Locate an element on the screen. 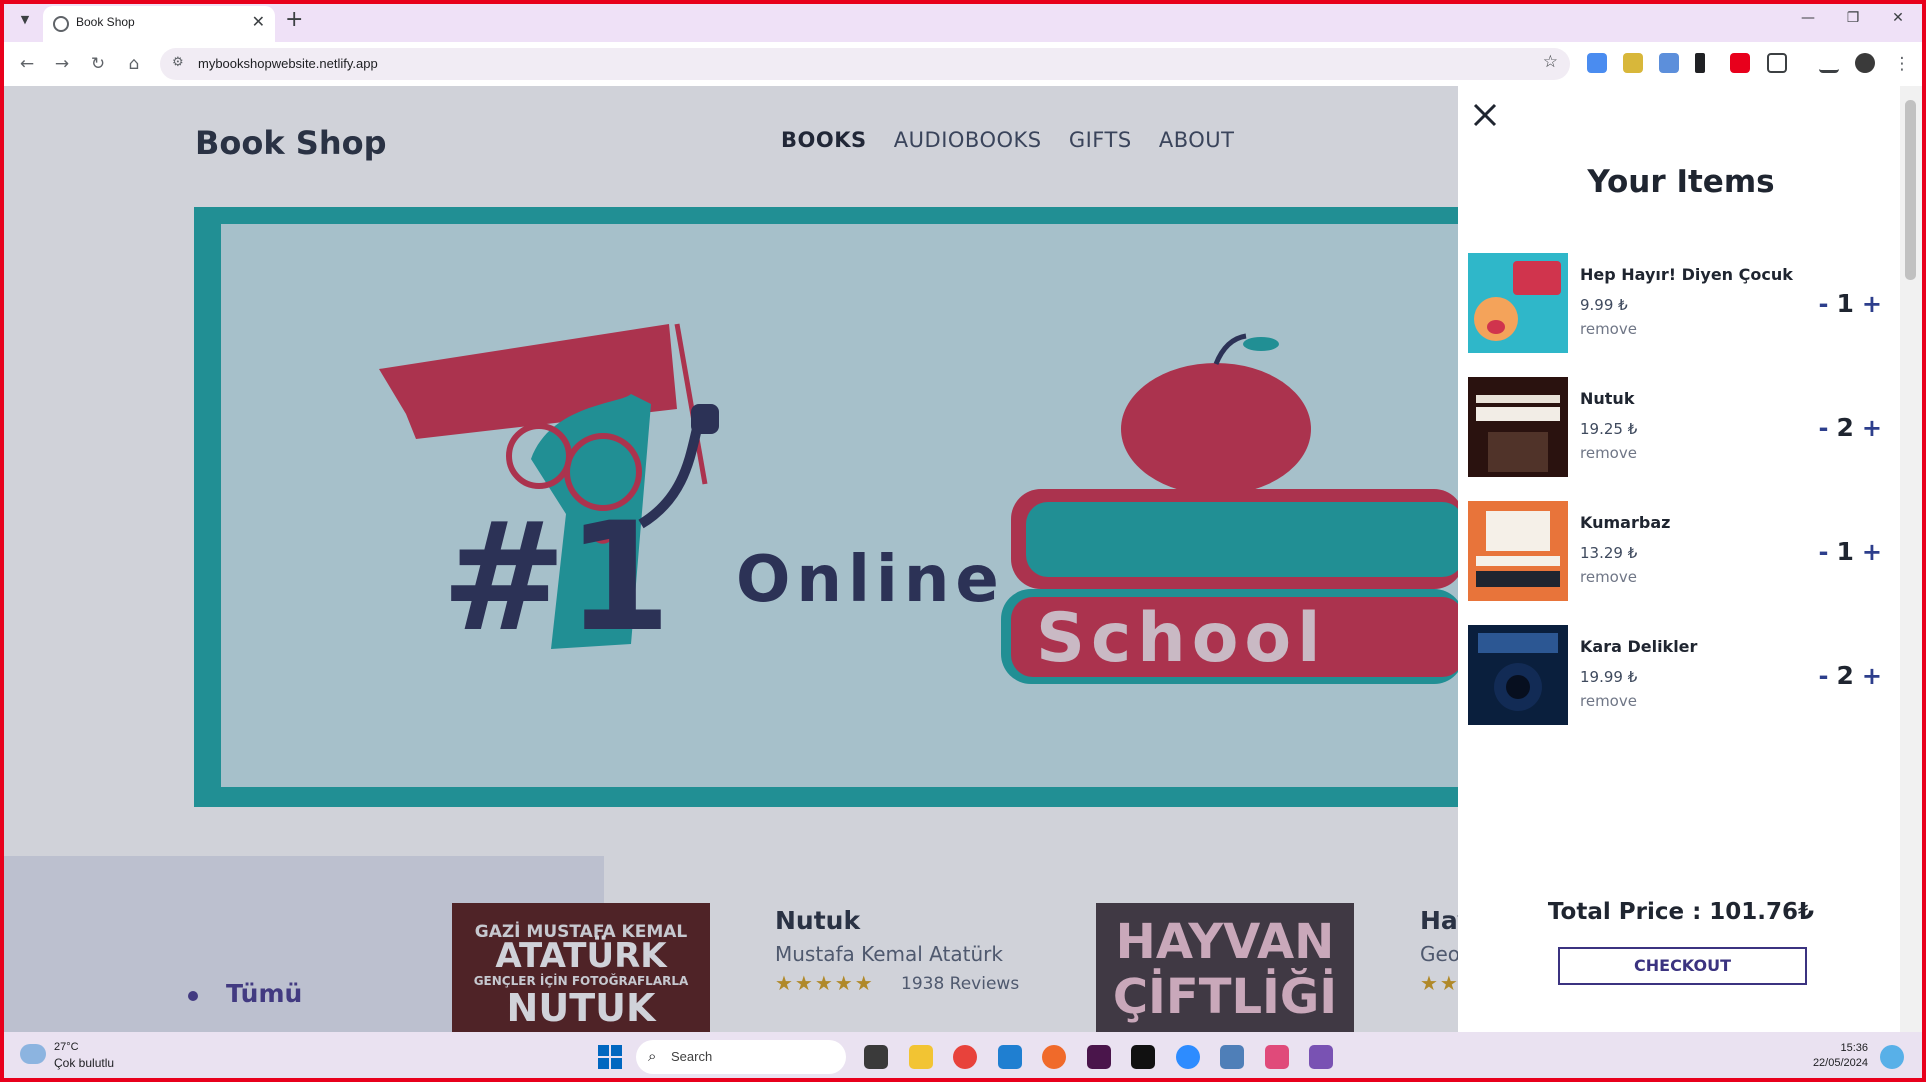 This screenshot has height=1082, width=1926. taskbar-search: ⌕ Search is located at coordinates (741, 1057).